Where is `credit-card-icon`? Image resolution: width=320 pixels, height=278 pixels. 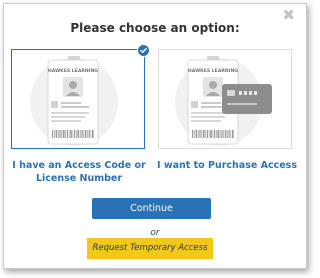
credit-card-icon is located at coordinates (247, 99).